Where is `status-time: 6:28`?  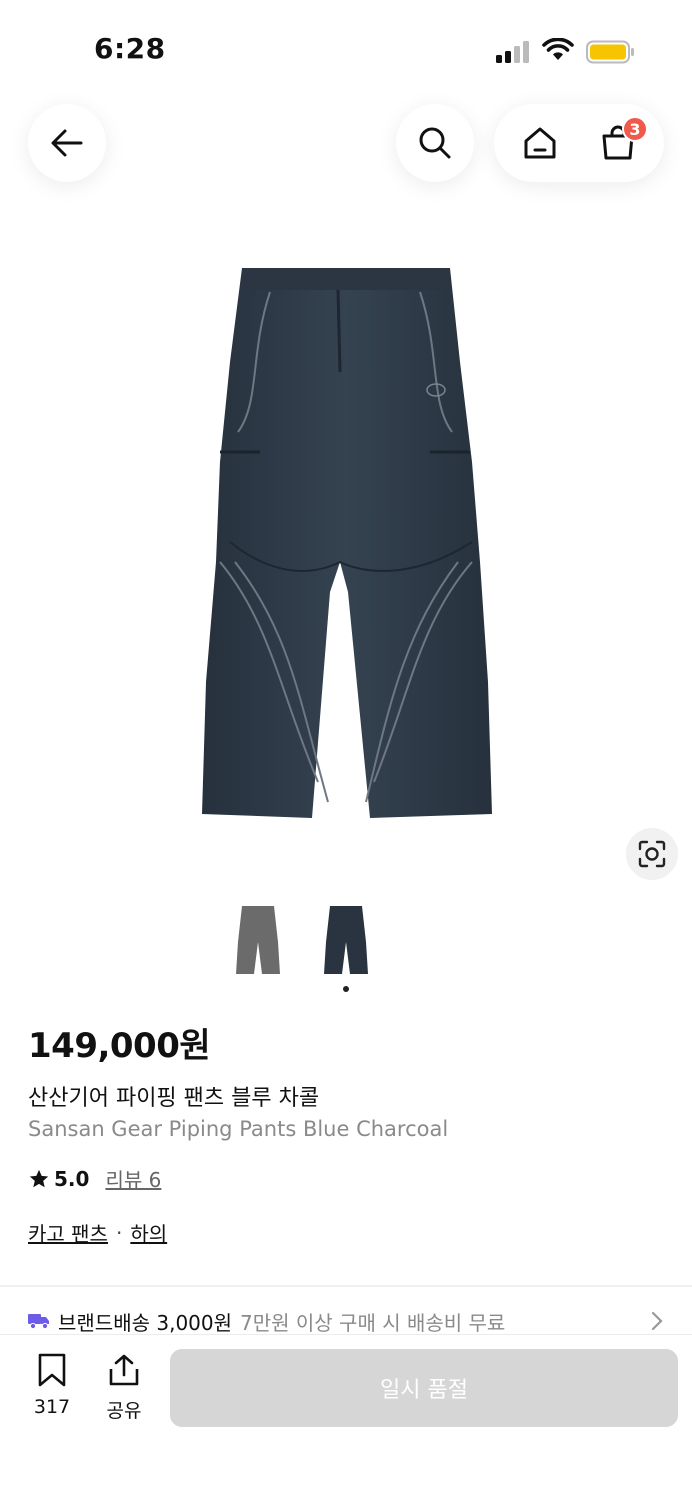
status-time: 6:28 is located at coordinates (130, 48).